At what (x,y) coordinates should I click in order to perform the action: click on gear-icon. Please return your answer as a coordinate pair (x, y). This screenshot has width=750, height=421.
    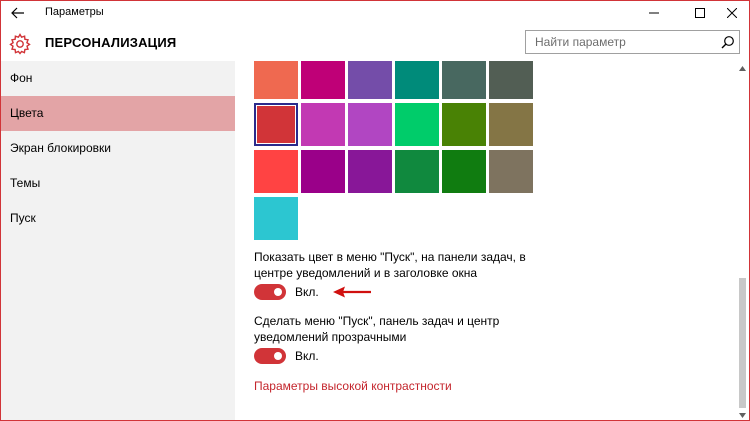
    Looking at the image, I should click on (20, 44).